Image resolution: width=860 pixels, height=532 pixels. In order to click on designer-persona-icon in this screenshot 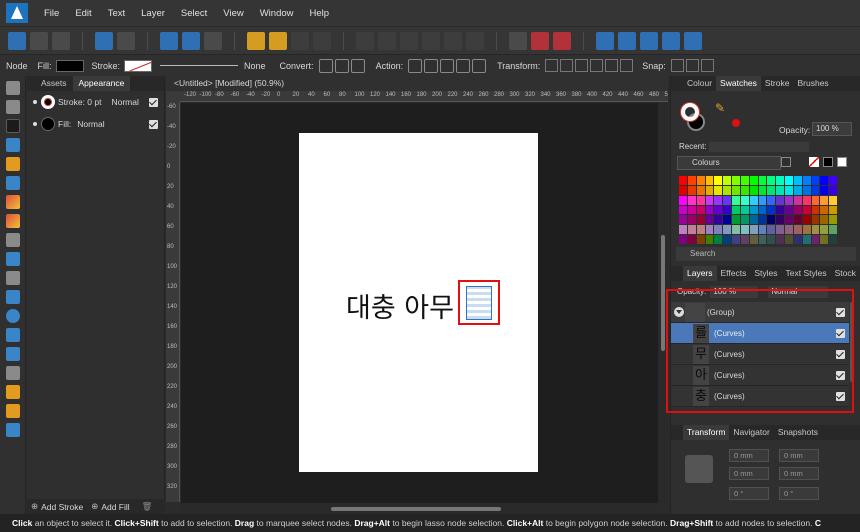, I will do `click(17, 40)`.